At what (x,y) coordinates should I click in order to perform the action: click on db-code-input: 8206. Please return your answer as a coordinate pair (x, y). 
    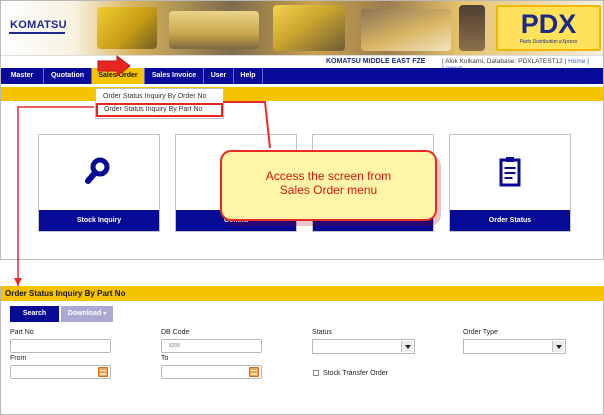
    Looking at the image, I should click on (211, 346).